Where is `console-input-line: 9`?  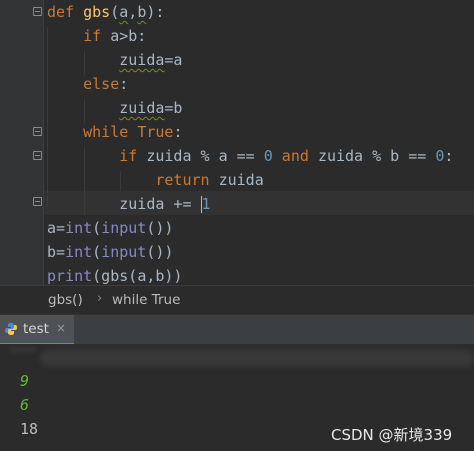 console-input-line: 9 is located at coordinates (25, 381).